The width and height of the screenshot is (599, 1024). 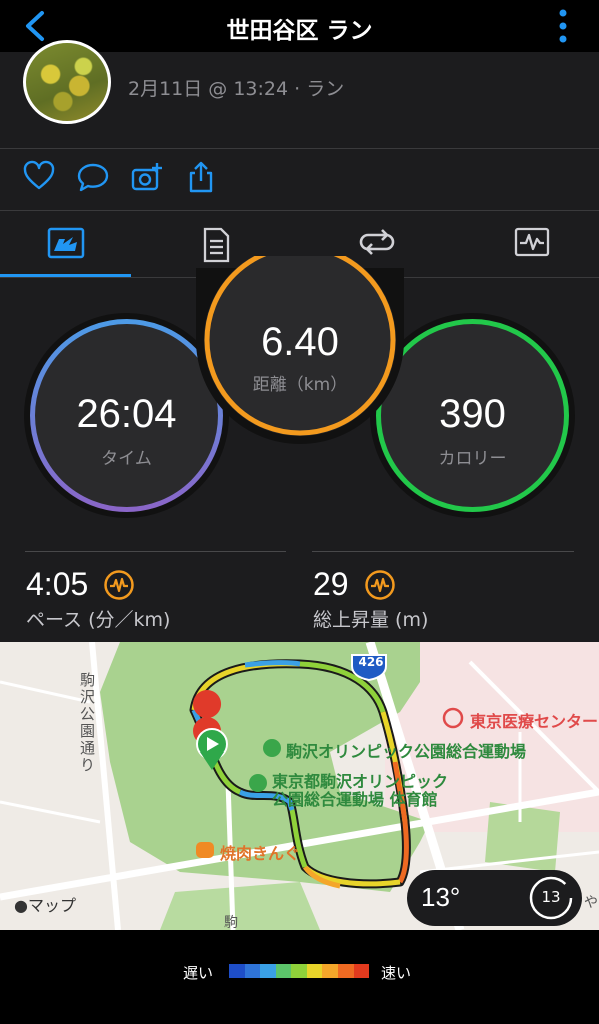 What do you see at coordinates (377, 242) in the screenshot?
I see `laps-icon` at bounding box center [377, 242].